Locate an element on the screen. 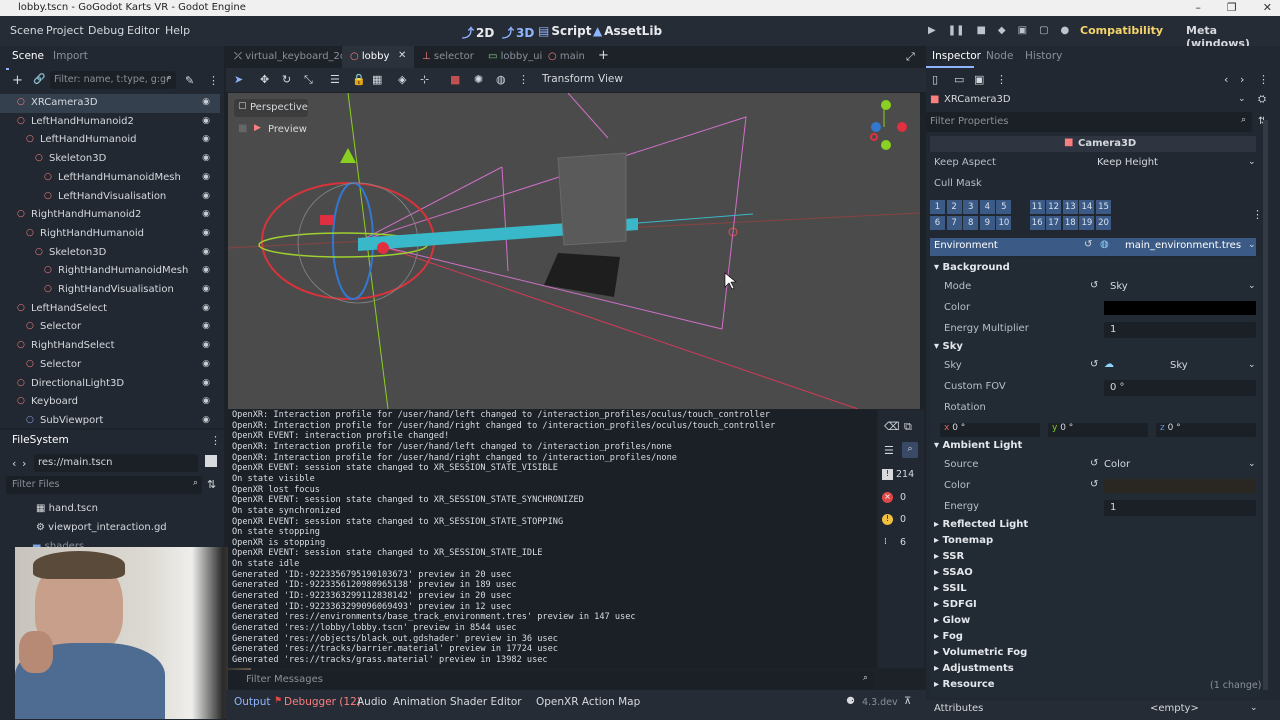  rotation-x-input: x 0 ° is located at coordinates (990, 430).